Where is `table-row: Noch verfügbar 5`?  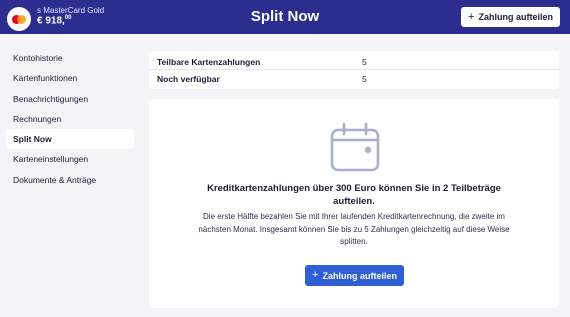
table-row: Noch verfügbar 5 is located at coordinates (354, 78).